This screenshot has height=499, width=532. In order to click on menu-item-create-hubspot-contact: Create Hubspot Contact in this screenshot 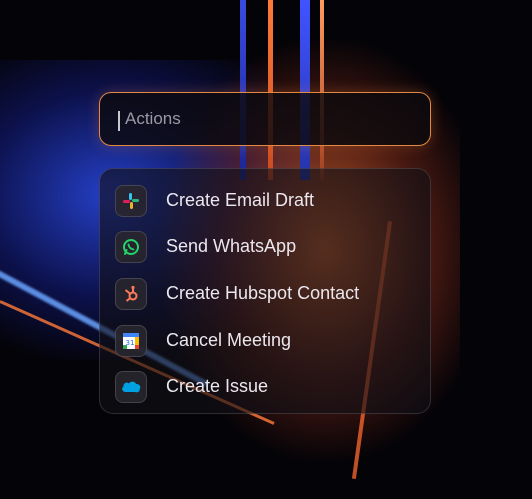, I will do `click(265, 293)`.